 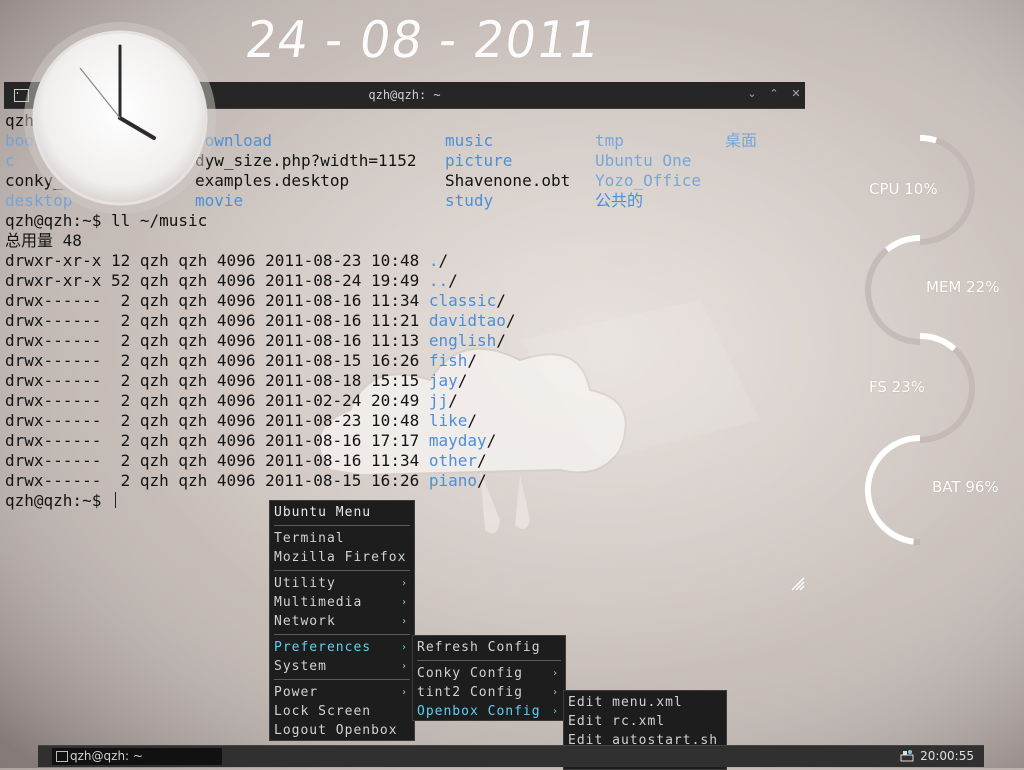 What do you see at coordinates (462, 300) in the screenshot?
I see `ls-entry-name: classic` at bounding box center [462, 300].